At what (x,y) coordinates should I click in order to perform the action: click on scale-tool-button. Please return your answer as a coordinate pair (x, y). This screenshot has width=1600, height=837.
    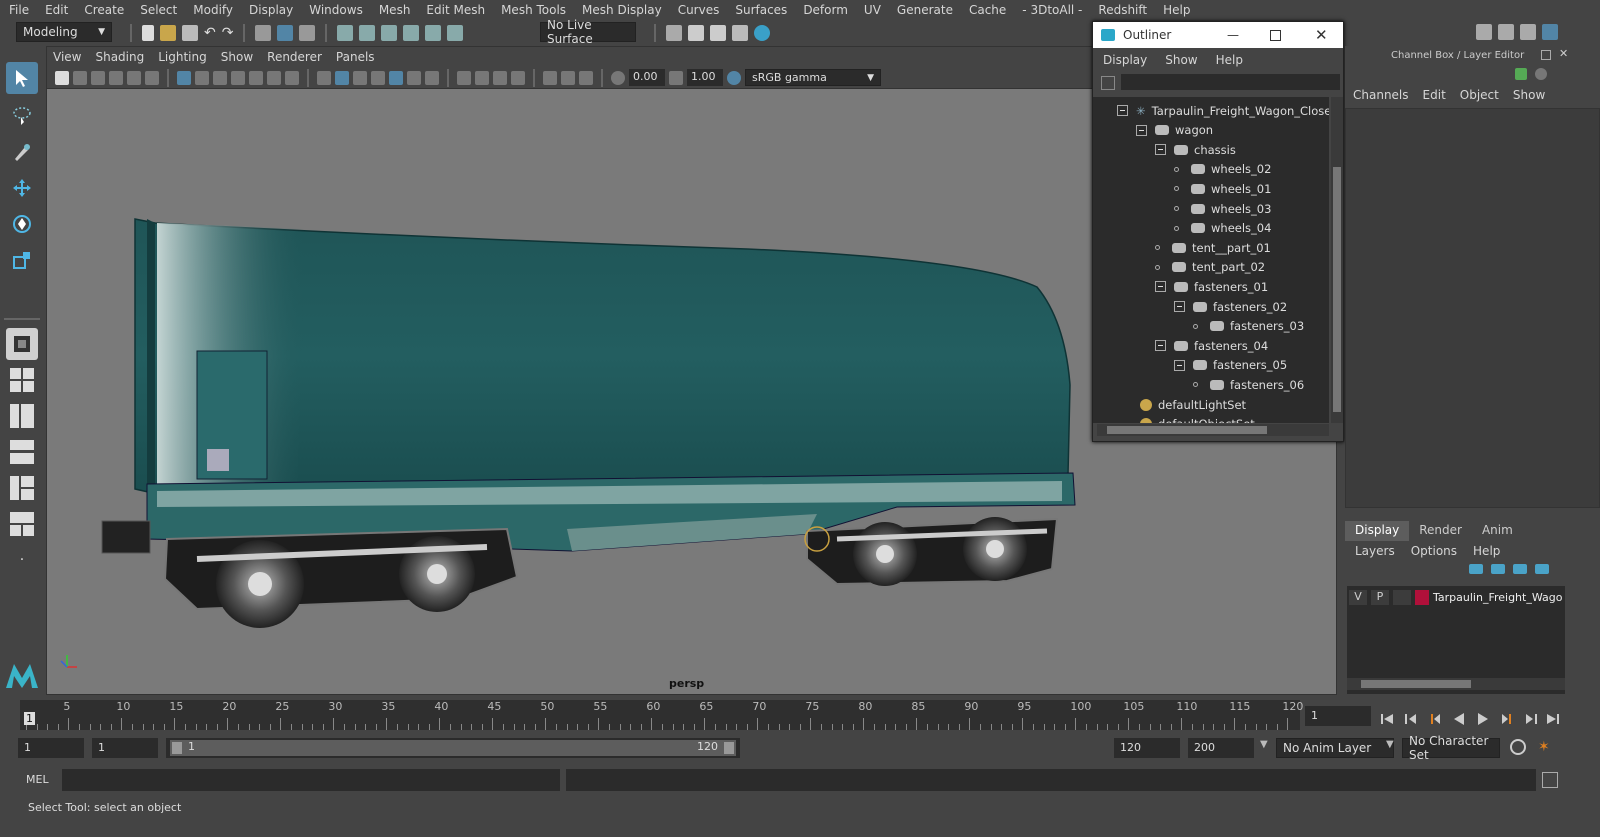
    Looking at the image, I should click on (22, 260).